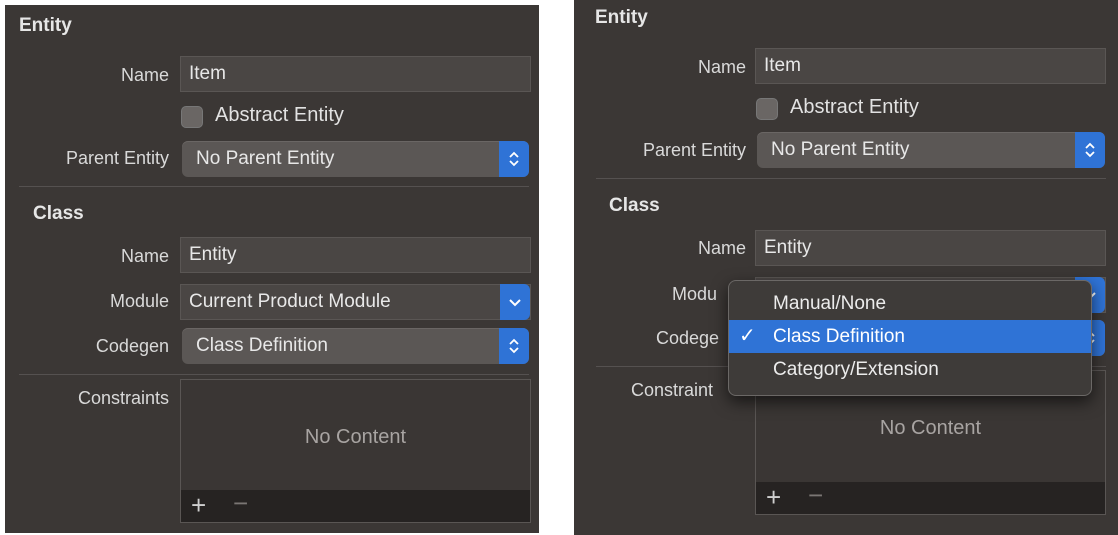 The height and width of the screenshot is (535, 1118). What do you see at coordinates (290, 301) in the screenshot?
I see `module-value: Current Product Module` at bounding box center [290, 301].